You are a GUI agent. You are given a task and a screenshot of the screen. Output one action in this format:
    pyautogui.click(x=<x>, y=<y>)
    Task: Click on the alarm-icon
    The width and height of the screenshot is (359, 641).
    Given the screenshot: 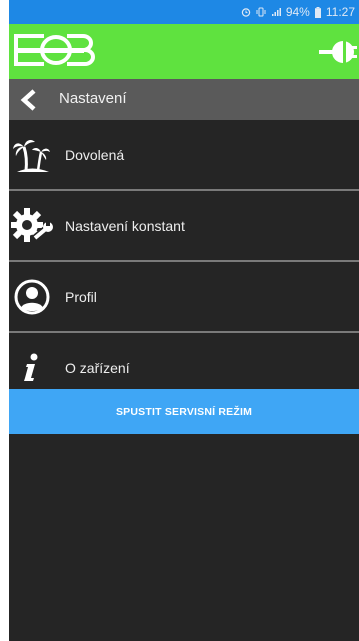 What is the action you would take?
    pyautogui.click(x=246, y=12)
    